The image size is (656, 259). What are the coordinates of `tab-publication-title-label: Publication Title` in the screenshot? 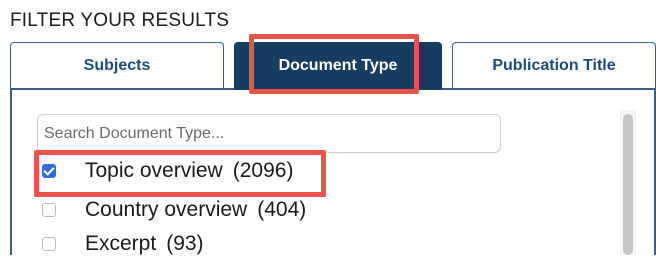 It's located at (554, 65).